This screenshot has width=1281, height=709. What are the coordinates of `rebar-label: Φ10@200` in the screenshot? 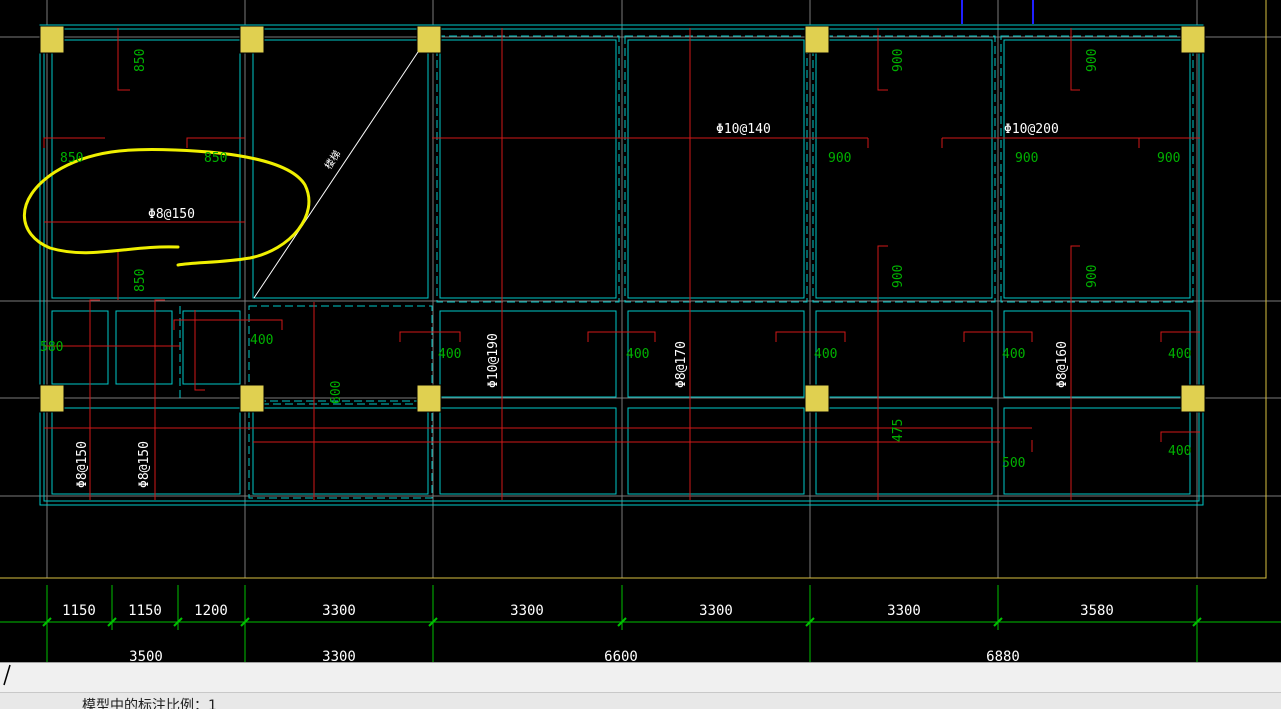 It's located at (1031, 129).